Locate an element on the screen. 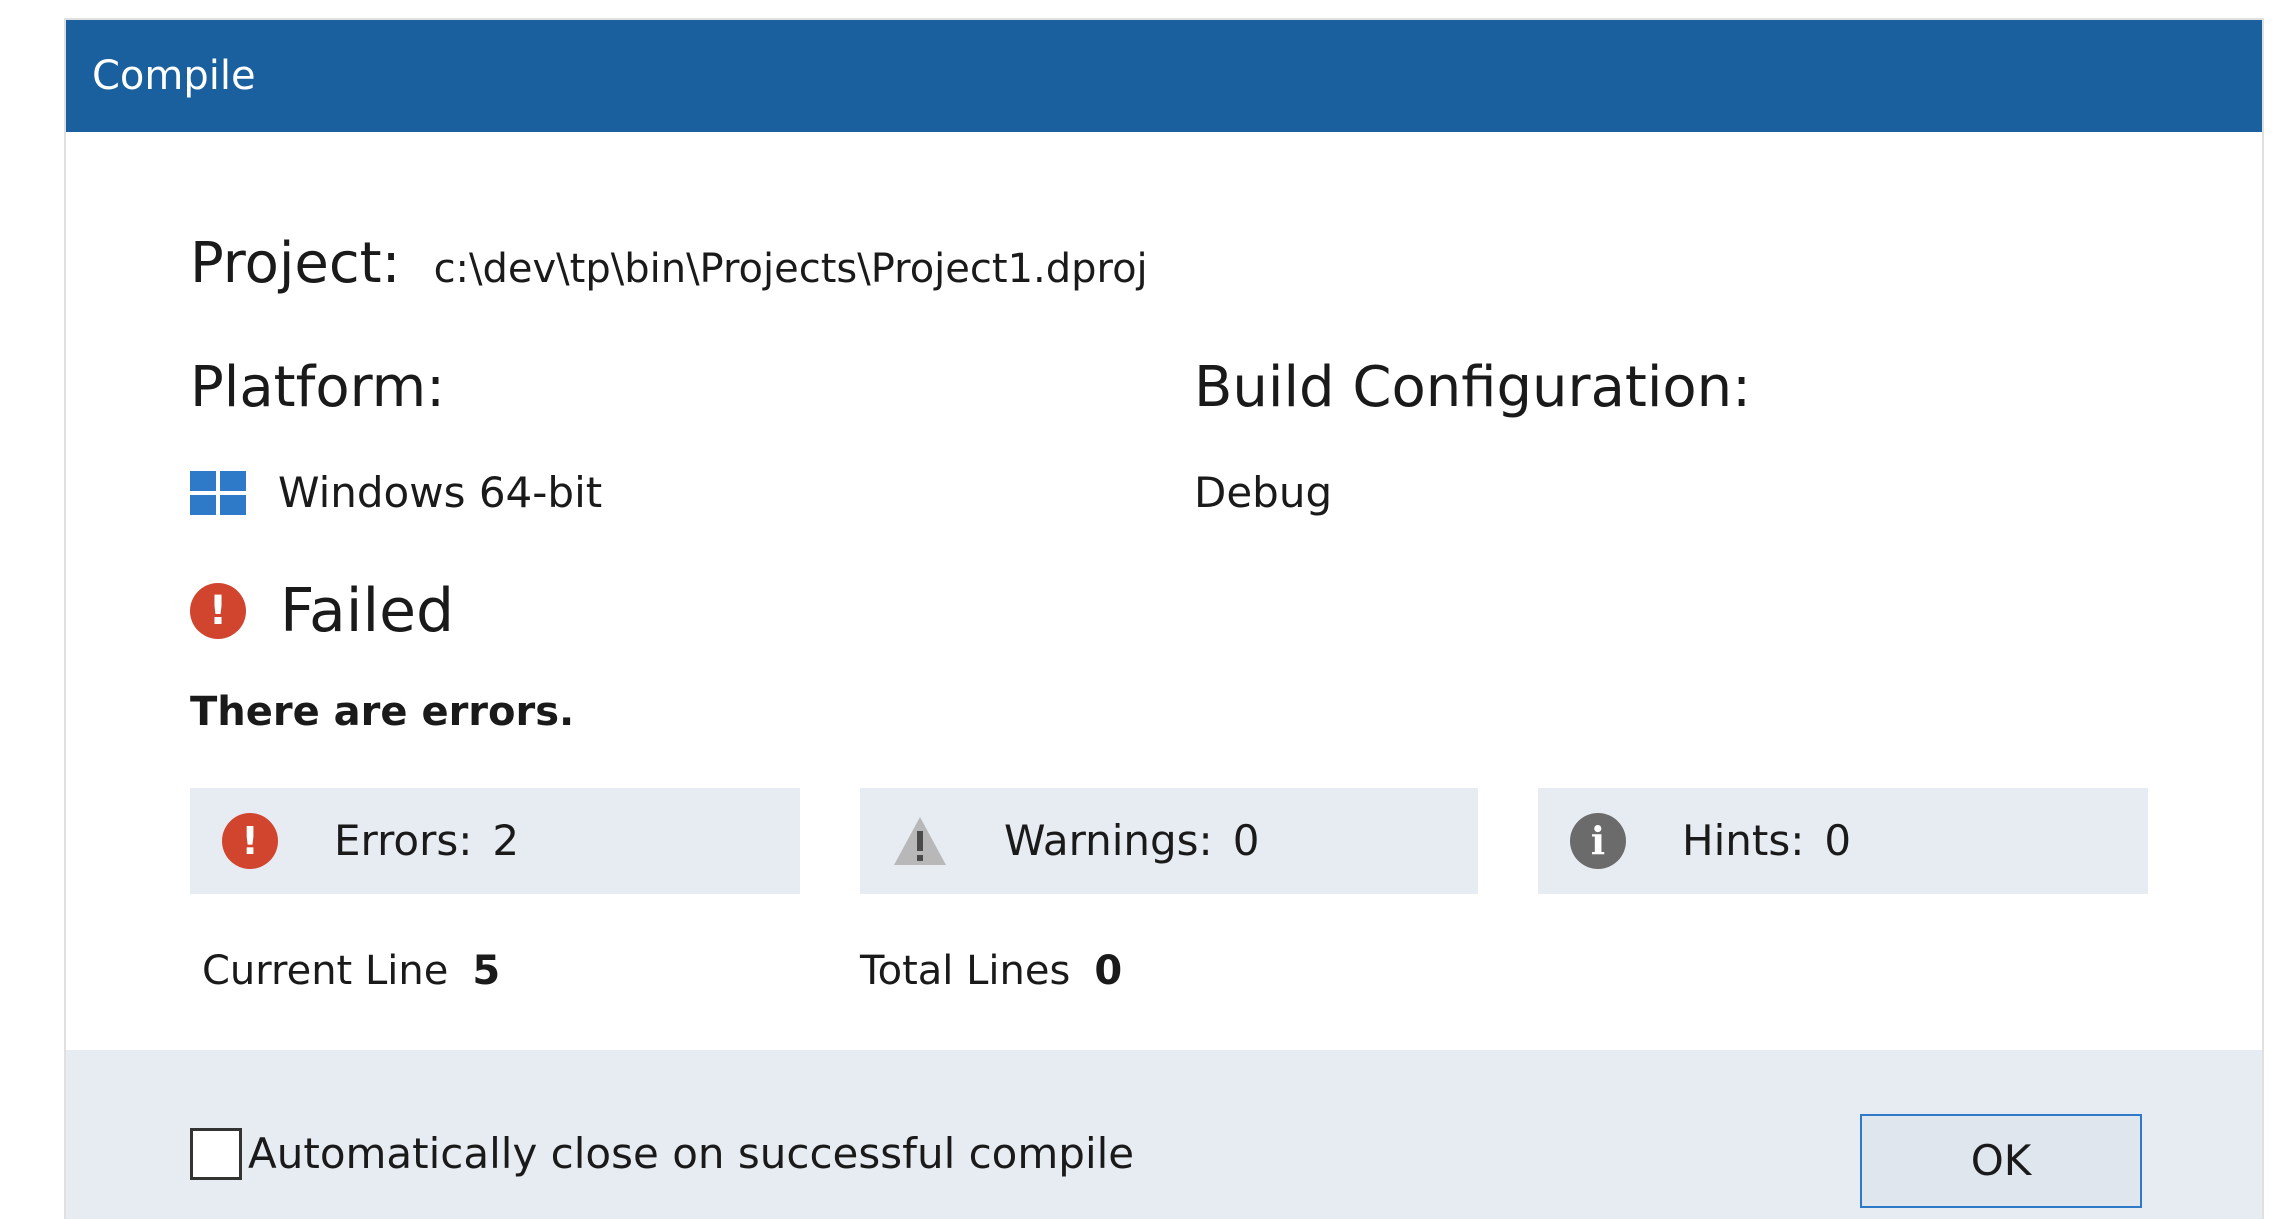 This screenshot has width=2290, height=1219. errors-label: Errors: is located at coordinates (403, 840).